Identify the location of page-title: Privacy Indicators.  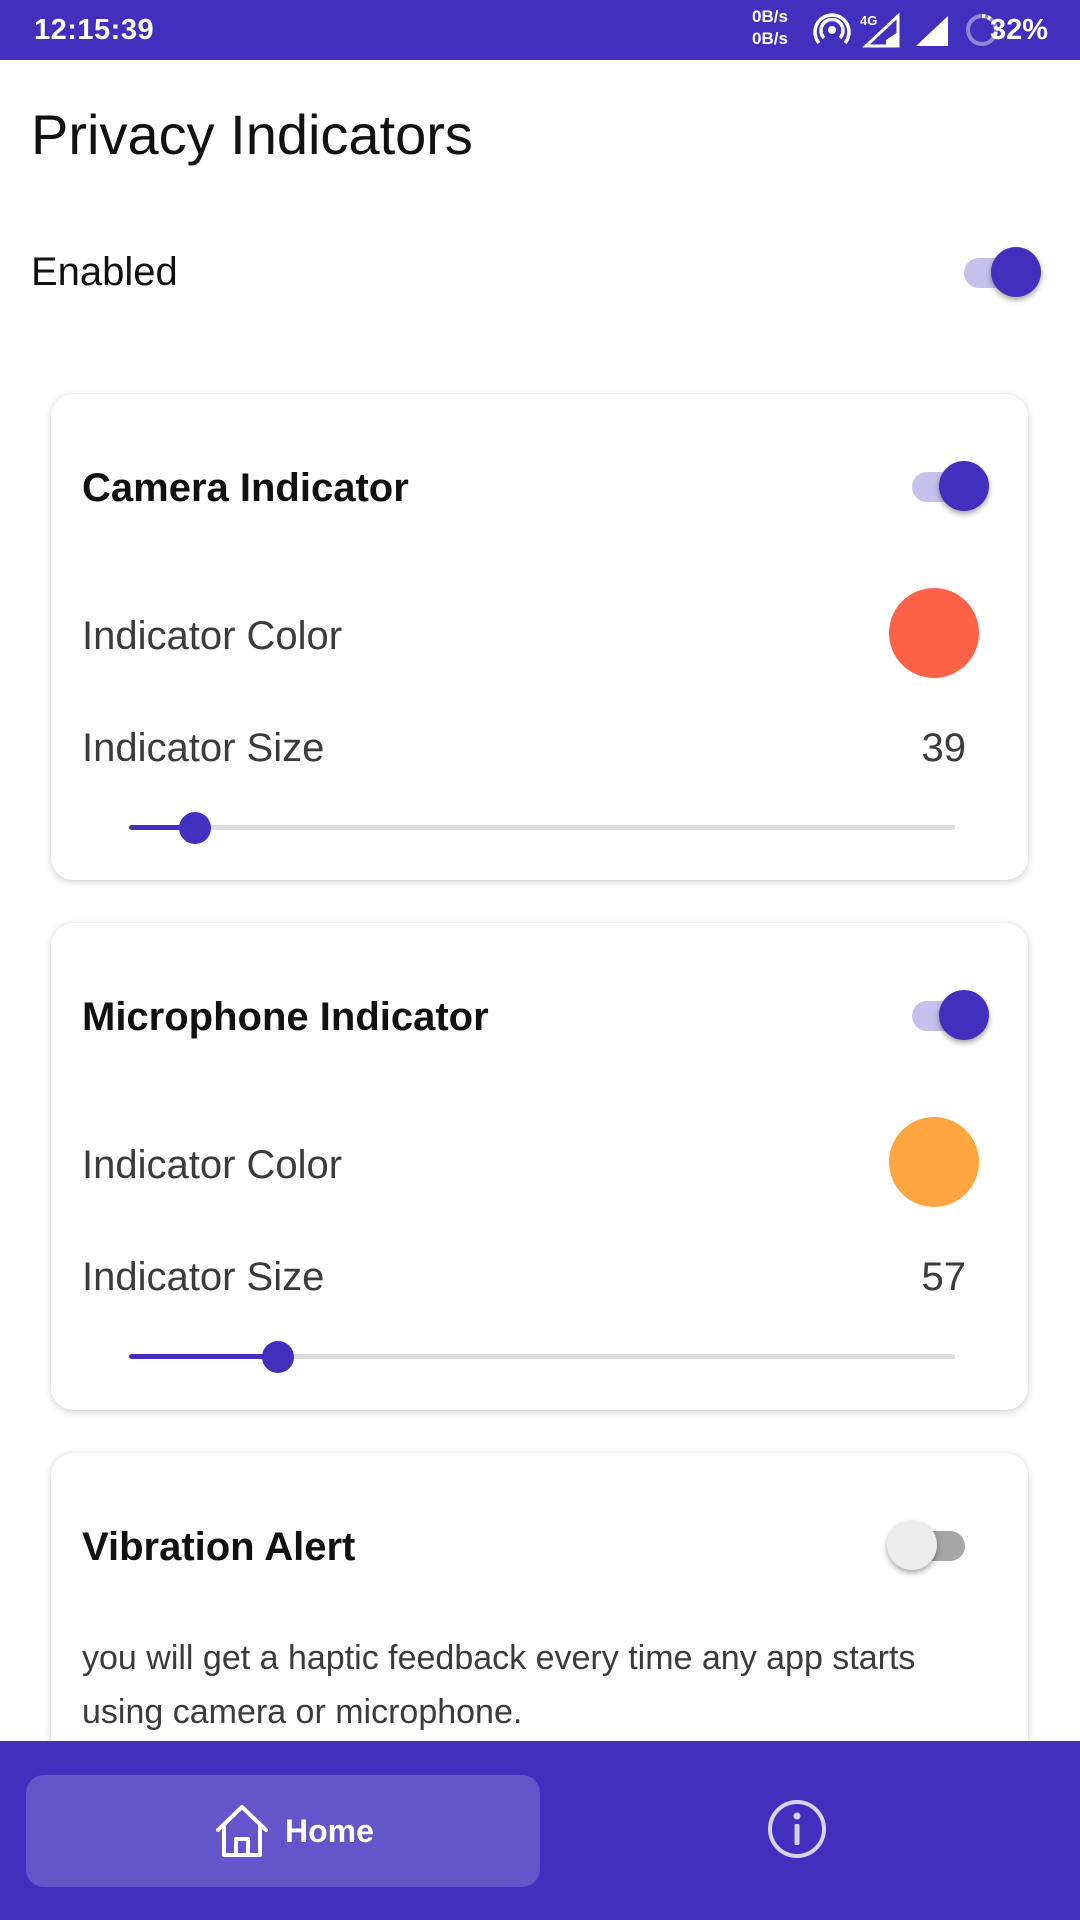
(252, 134).